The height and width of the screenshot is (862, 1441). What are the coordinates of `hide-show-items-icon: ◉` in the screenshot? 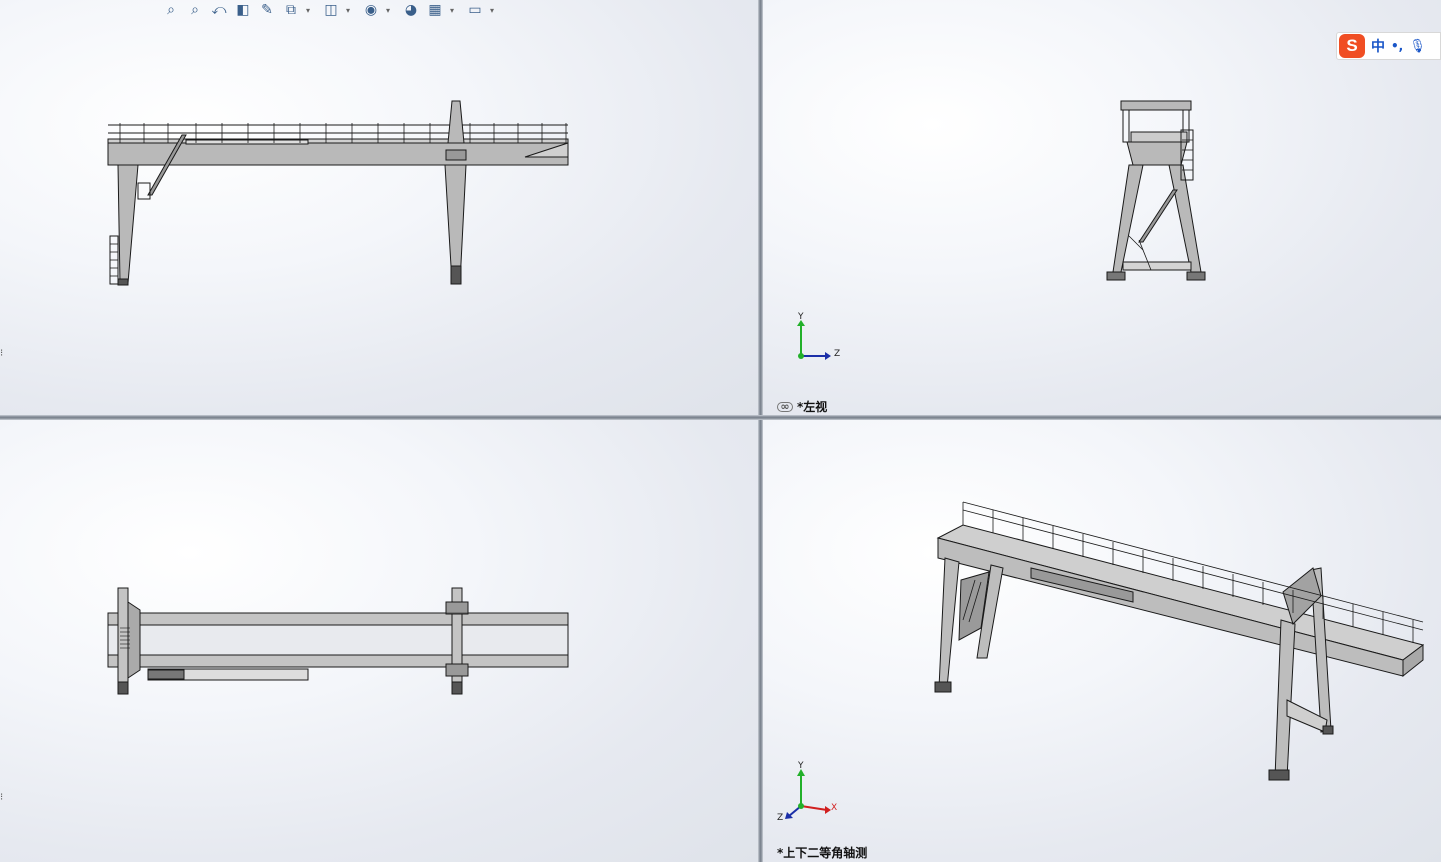 It's located at (371, 10).